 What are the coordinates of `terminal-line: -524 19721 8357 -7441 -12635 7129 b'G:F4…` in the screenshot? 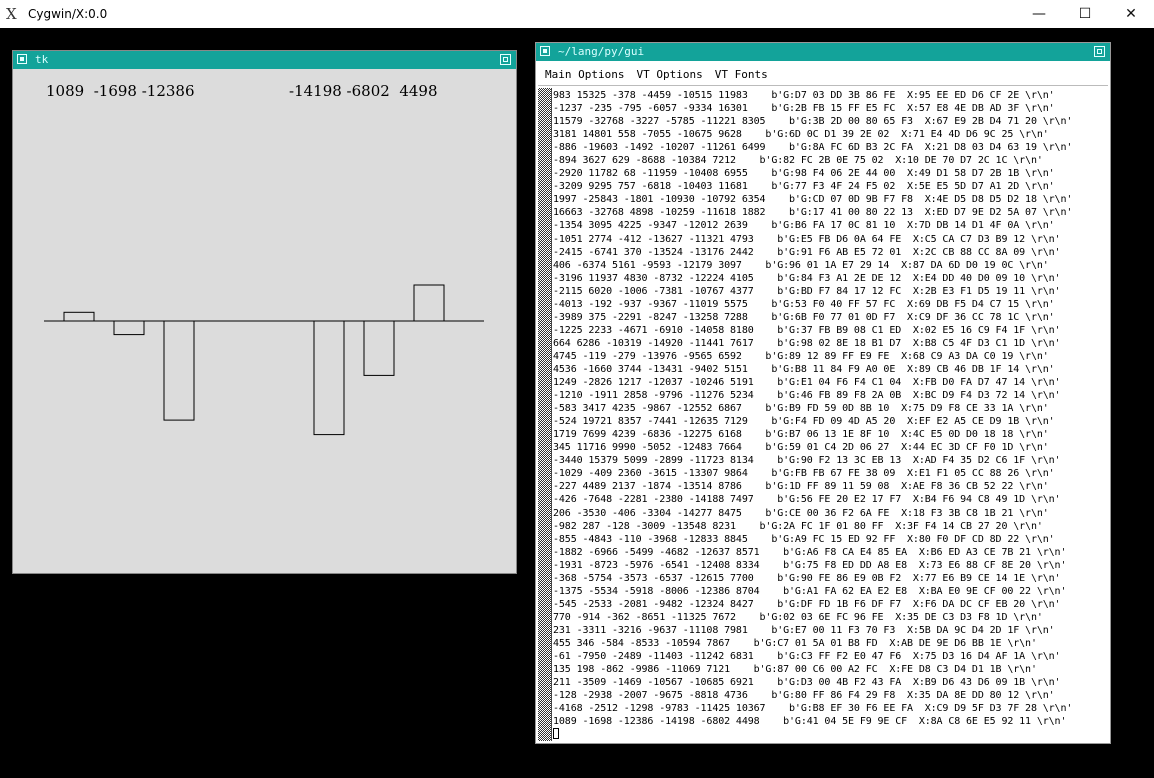 It's located at (804, 422).